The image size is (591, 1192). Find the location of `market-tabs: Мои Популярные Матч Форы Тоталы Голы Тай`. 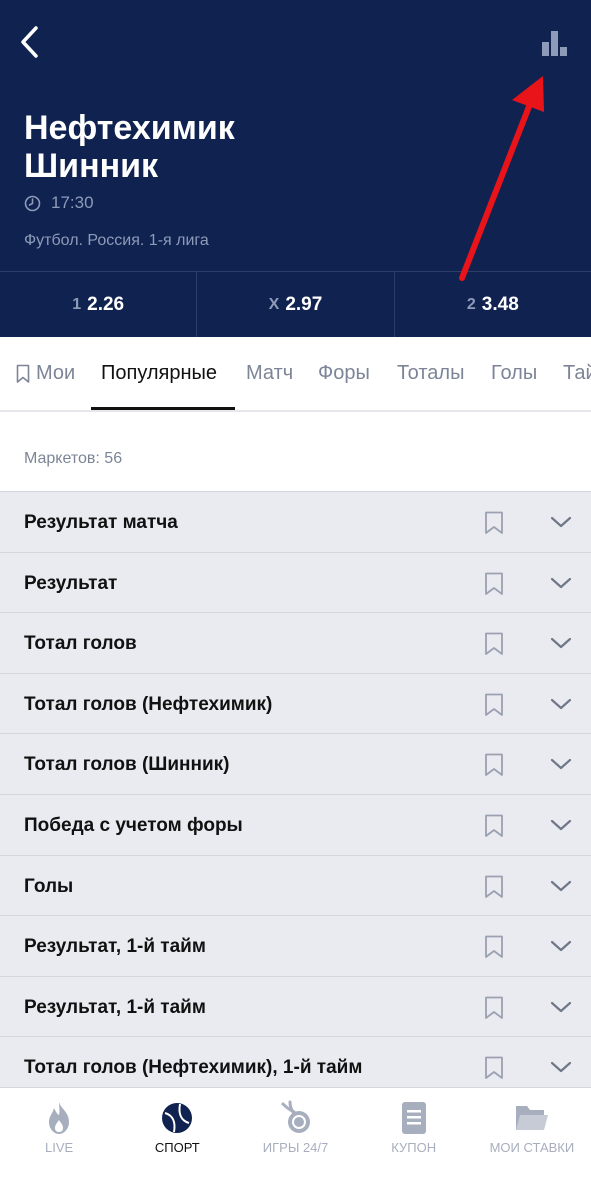

market-tabs: Мои Популярные Матч Форы Тоталы Голы Тай is located at coordinates (295, 374).